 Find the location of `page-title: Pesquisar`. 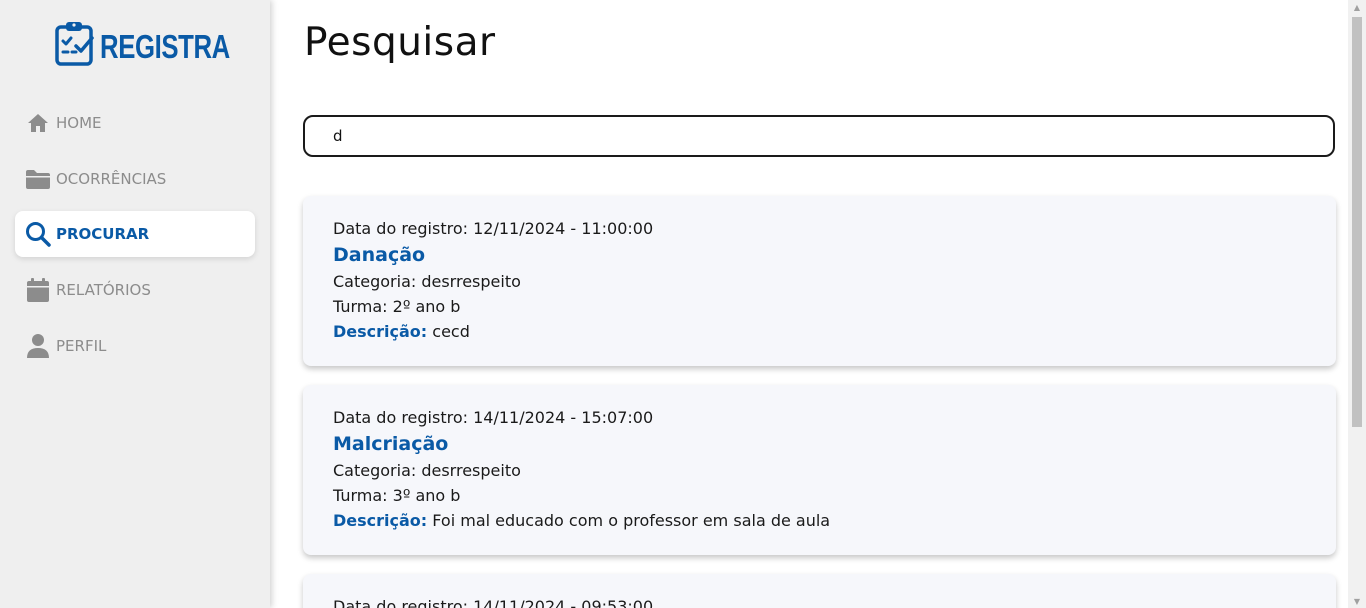

page-title: Pesquisar is located at coordinates (400, 42).